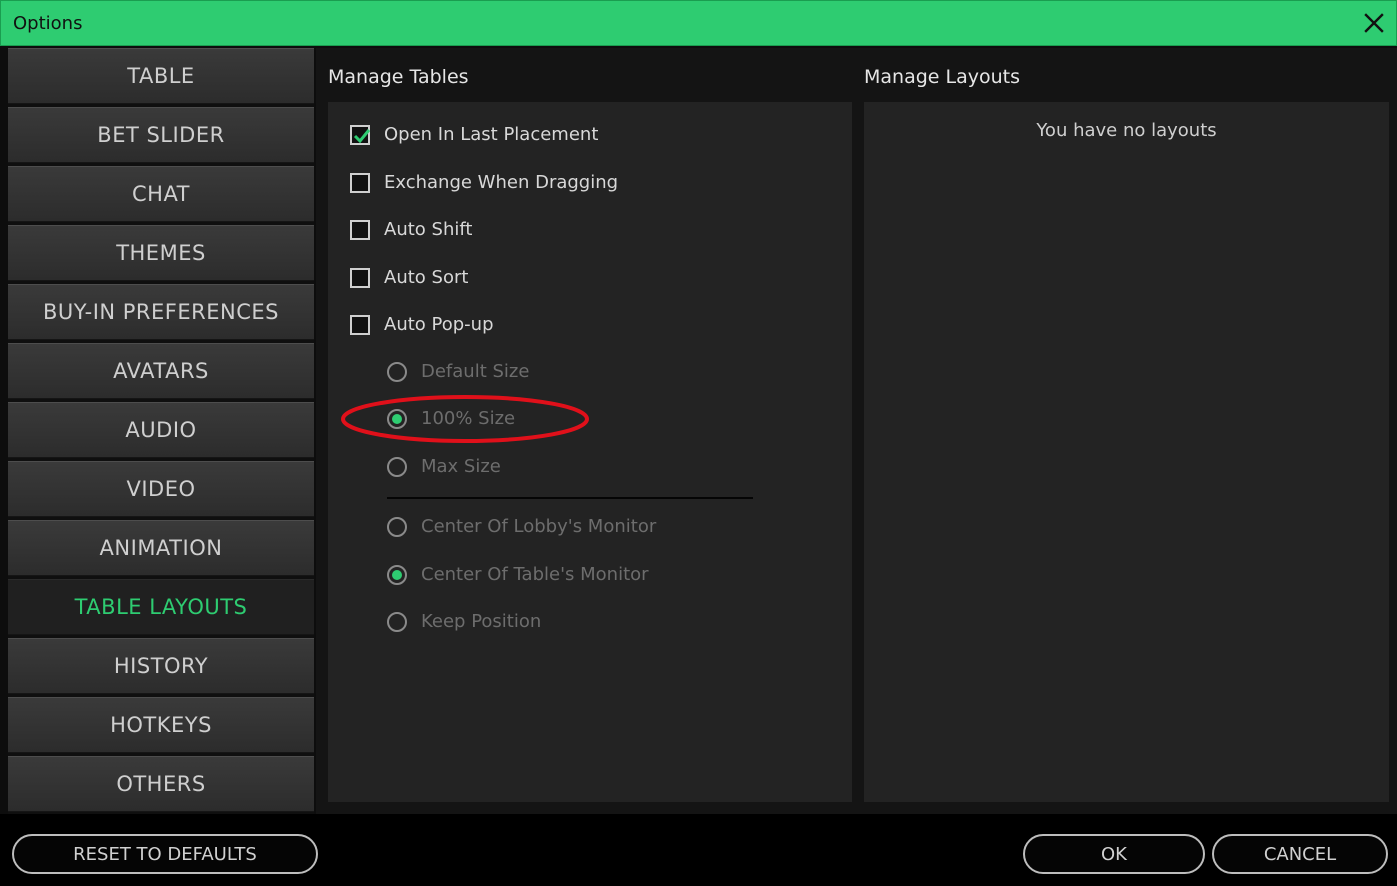 This screenshot has height=886, width=1397. I want to click on option-label: 100% Size, so click(468, 418).